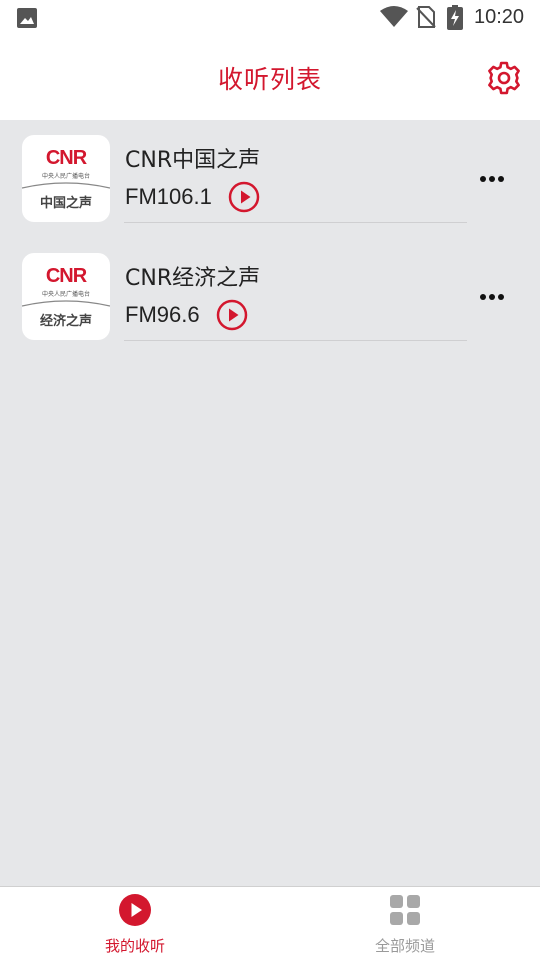  I want to click on settings-gear-icon, so click(504, 78).